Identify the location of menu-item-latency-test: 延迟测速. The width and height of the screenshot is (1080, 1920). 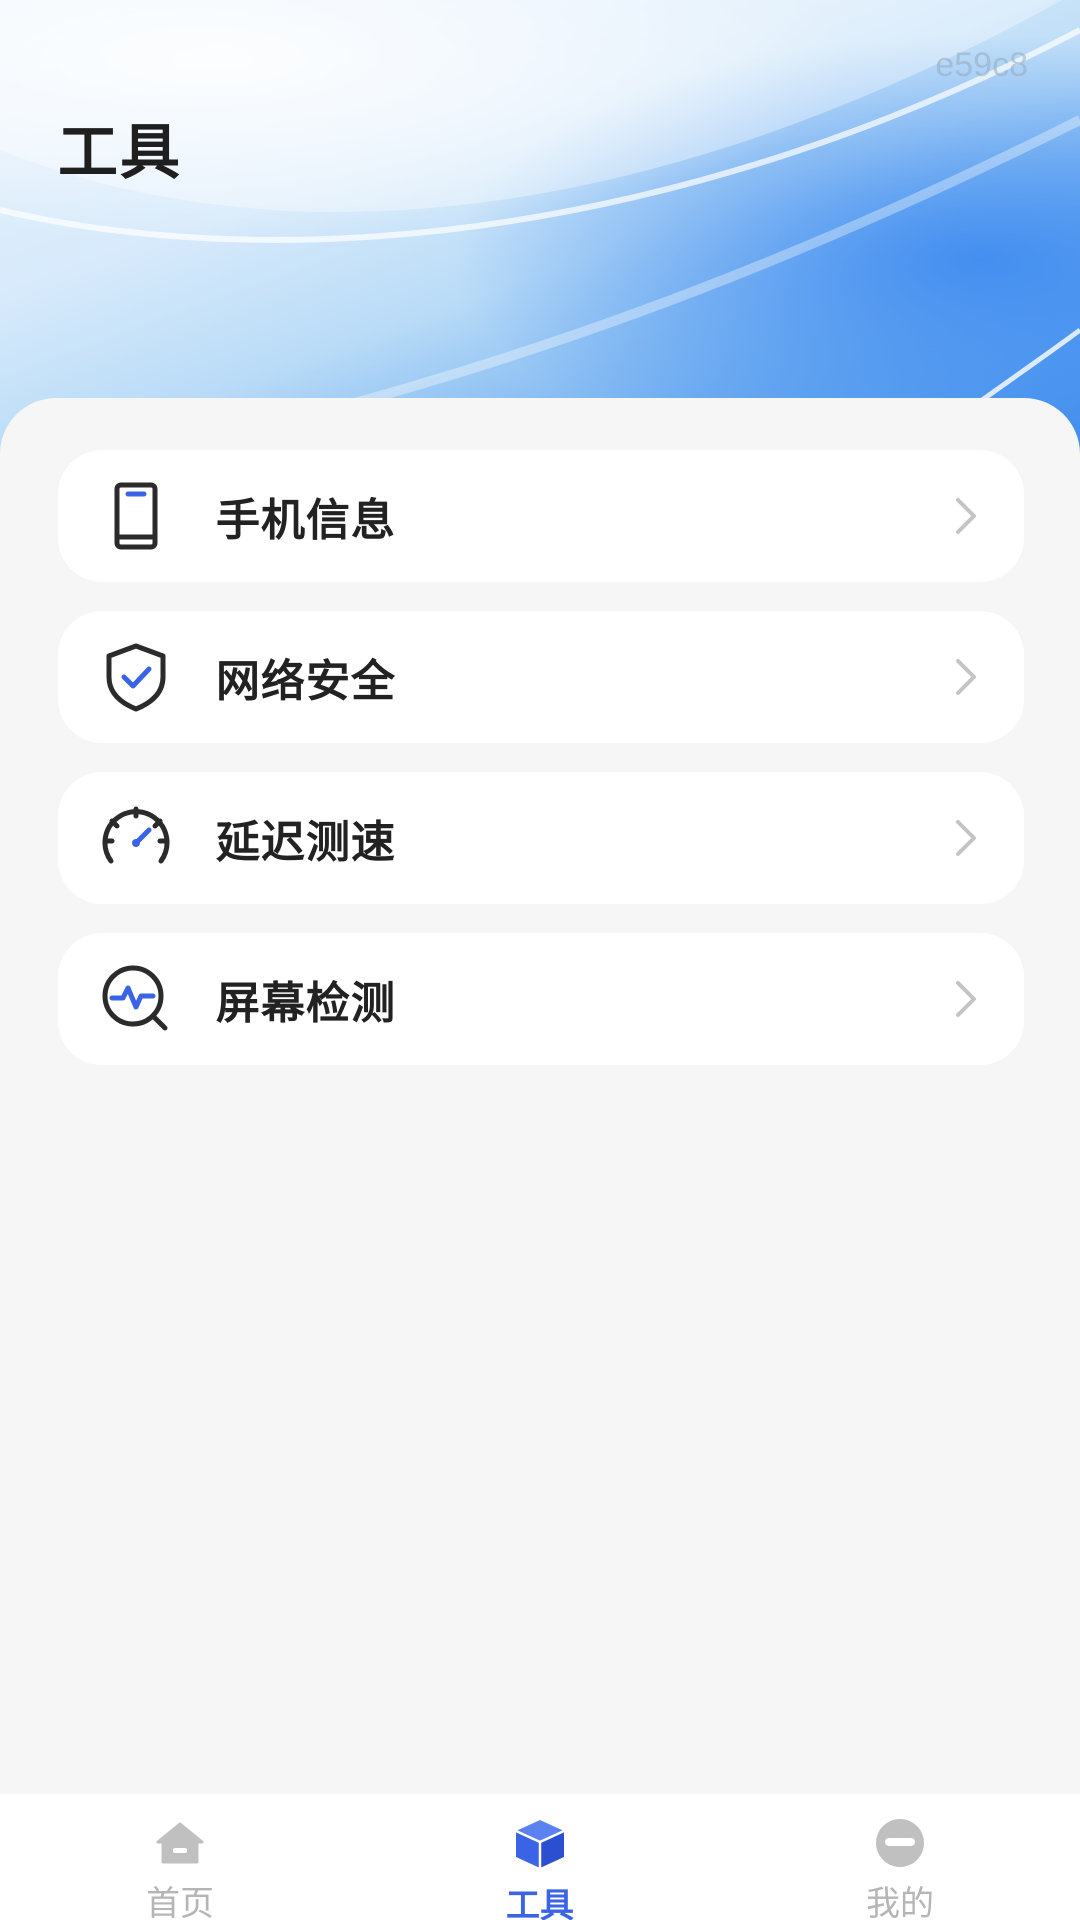
(541, 838).